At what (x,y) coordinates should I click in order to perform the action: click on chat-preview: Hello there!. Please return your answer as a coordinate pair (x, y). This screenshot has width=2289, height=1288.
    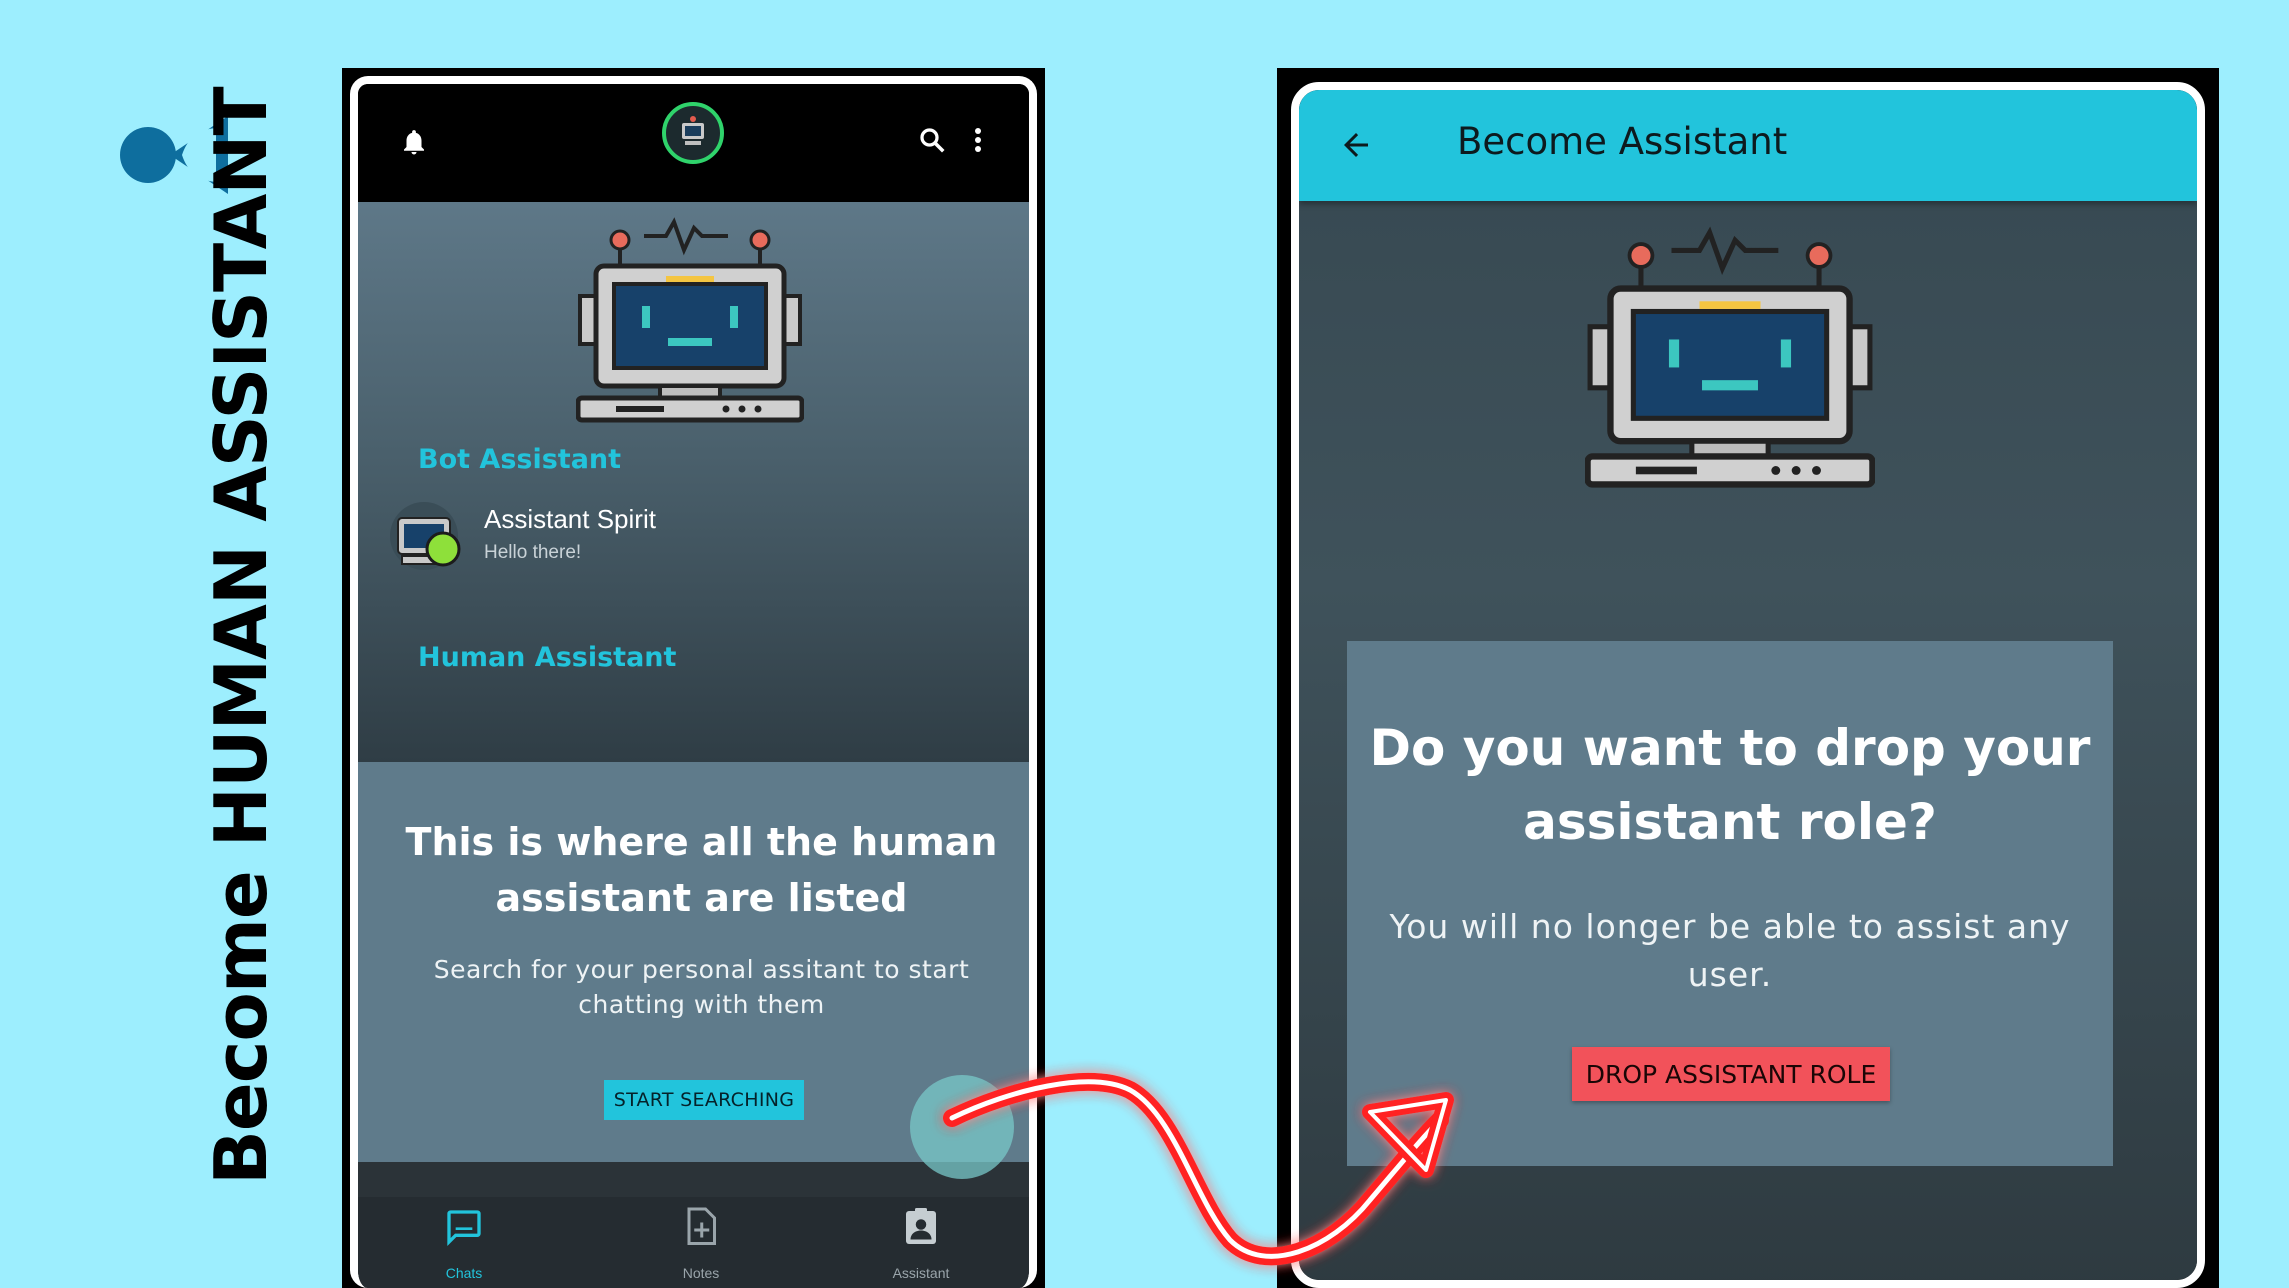
    Looking at the image, I should click on (533, 552).